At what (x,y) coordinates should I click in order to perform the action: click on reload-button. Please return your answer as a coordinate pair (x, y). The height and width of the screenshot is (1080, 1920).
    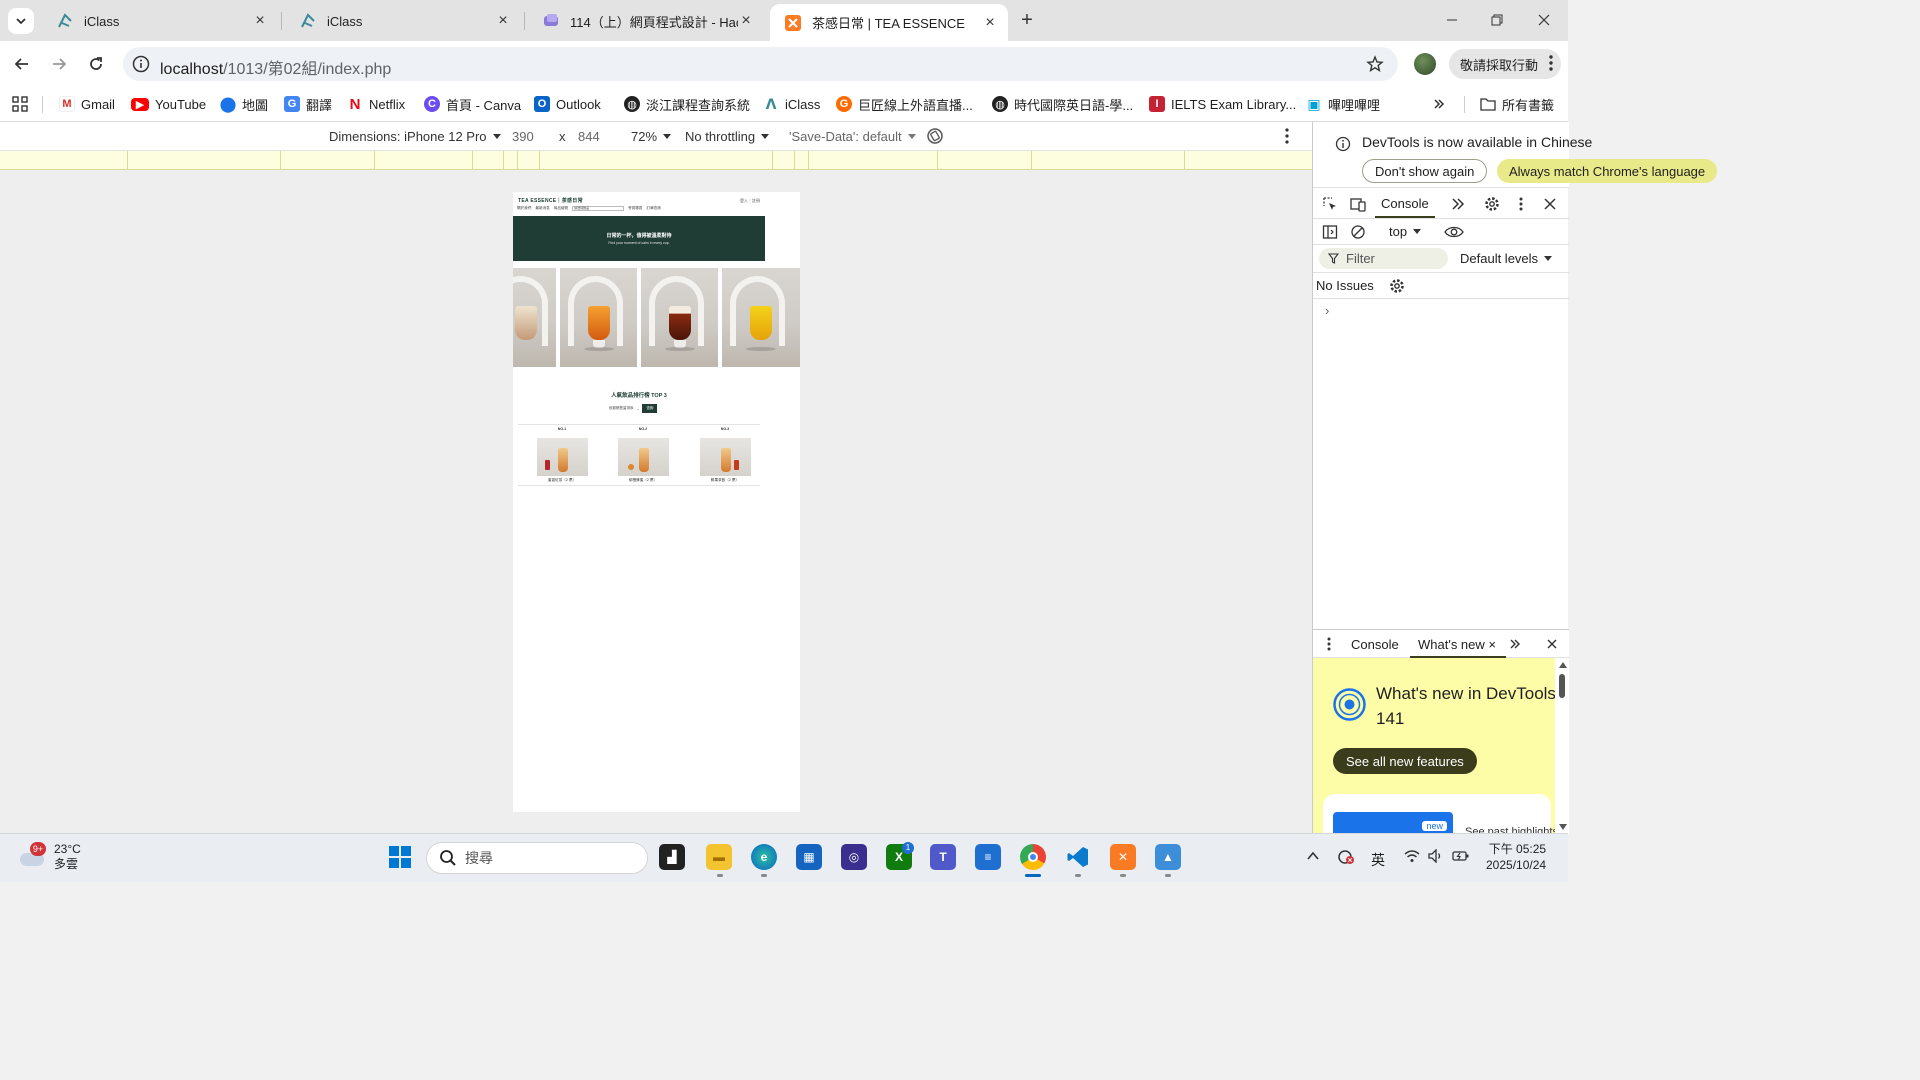
    Looking at the image, I should click on (96, 64).